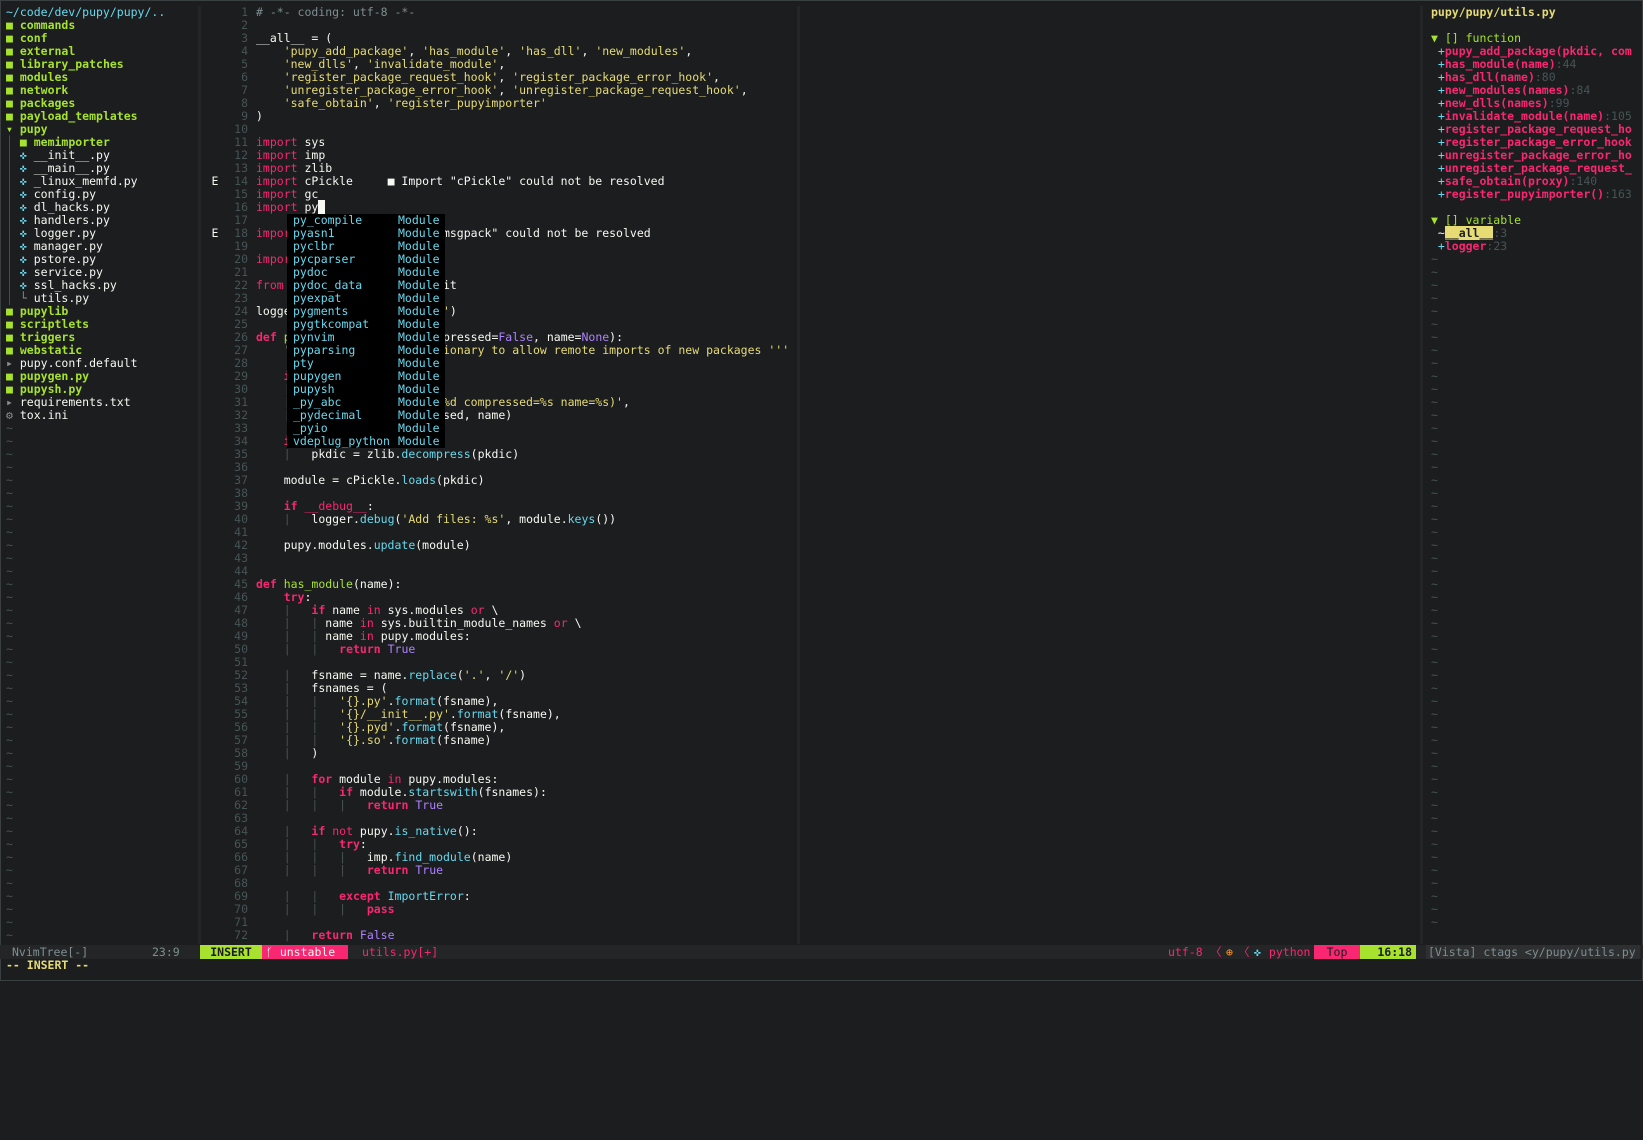 The height and width of the screenshot is (1140, 1643). What do you see at coordinates (798, 475) in the screenshot?
I see `split-separator-middle` at bounding box center [798, 475].